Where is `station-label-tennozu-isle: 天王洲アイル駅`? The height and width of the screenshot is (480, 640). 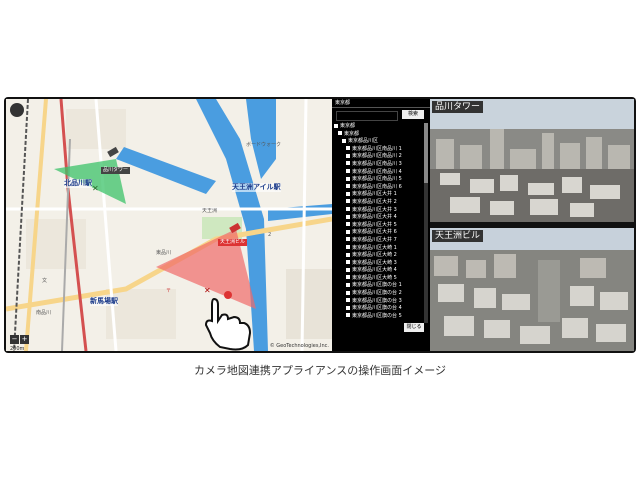 station-label-tennozu-isle: 天王洲アイル駅 is located at coordinates (256, 187).